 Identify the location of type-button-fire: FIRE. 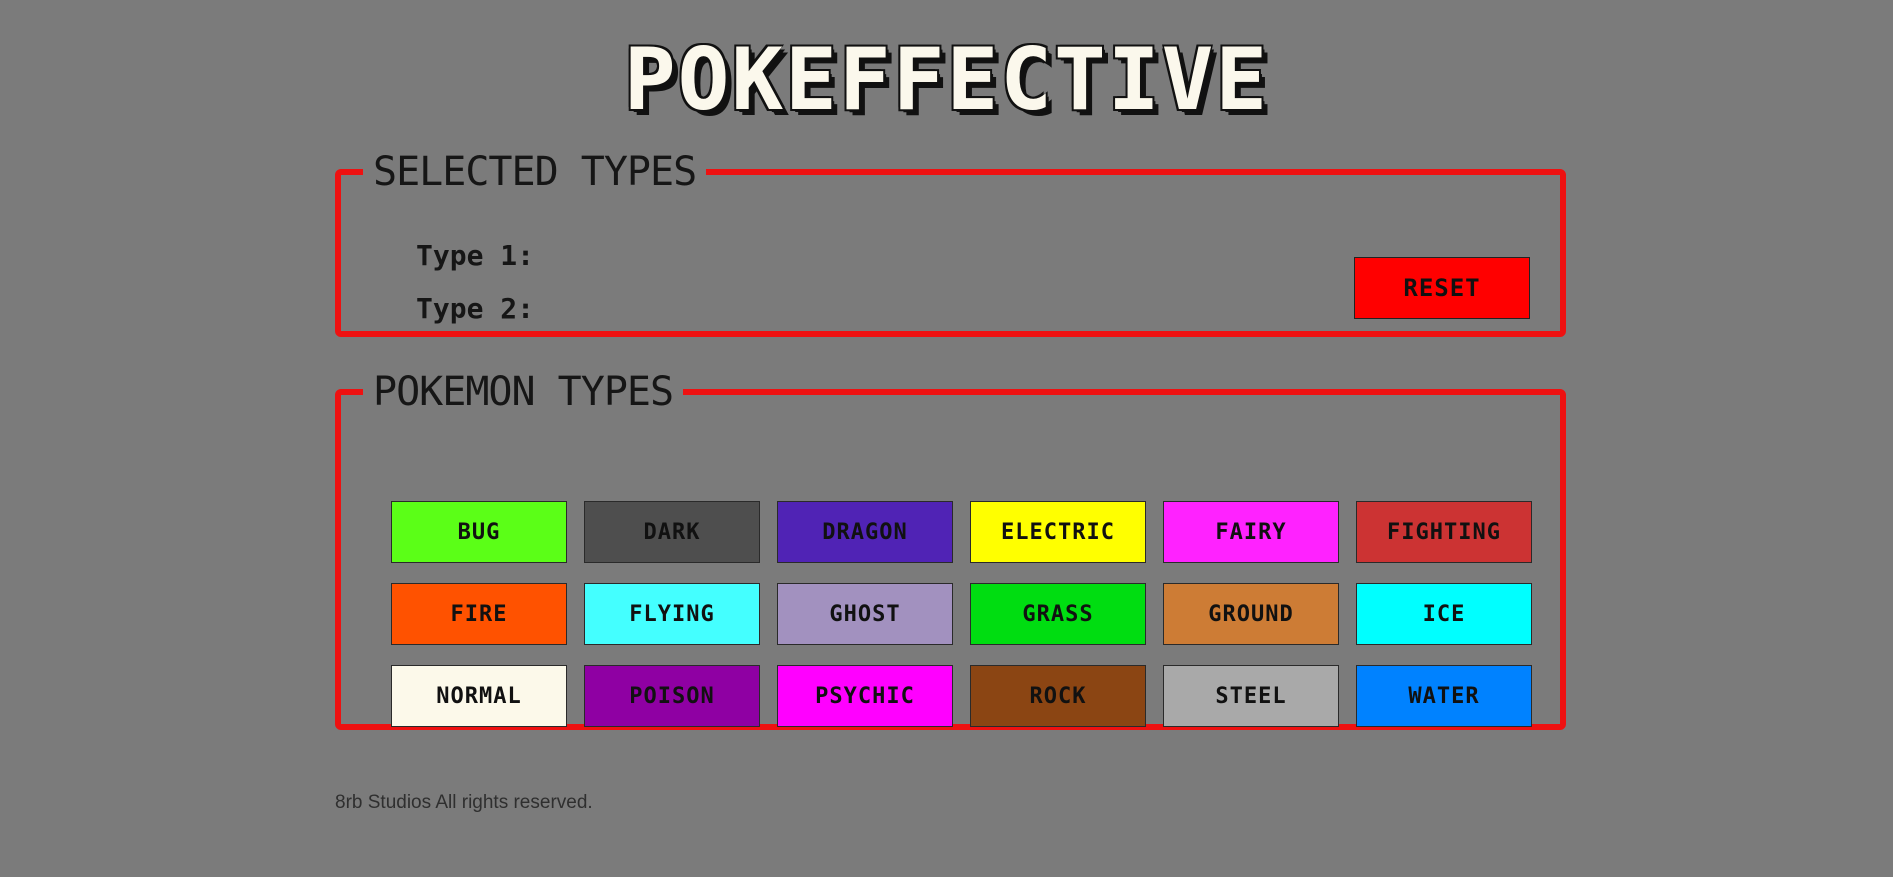
(479, 614).